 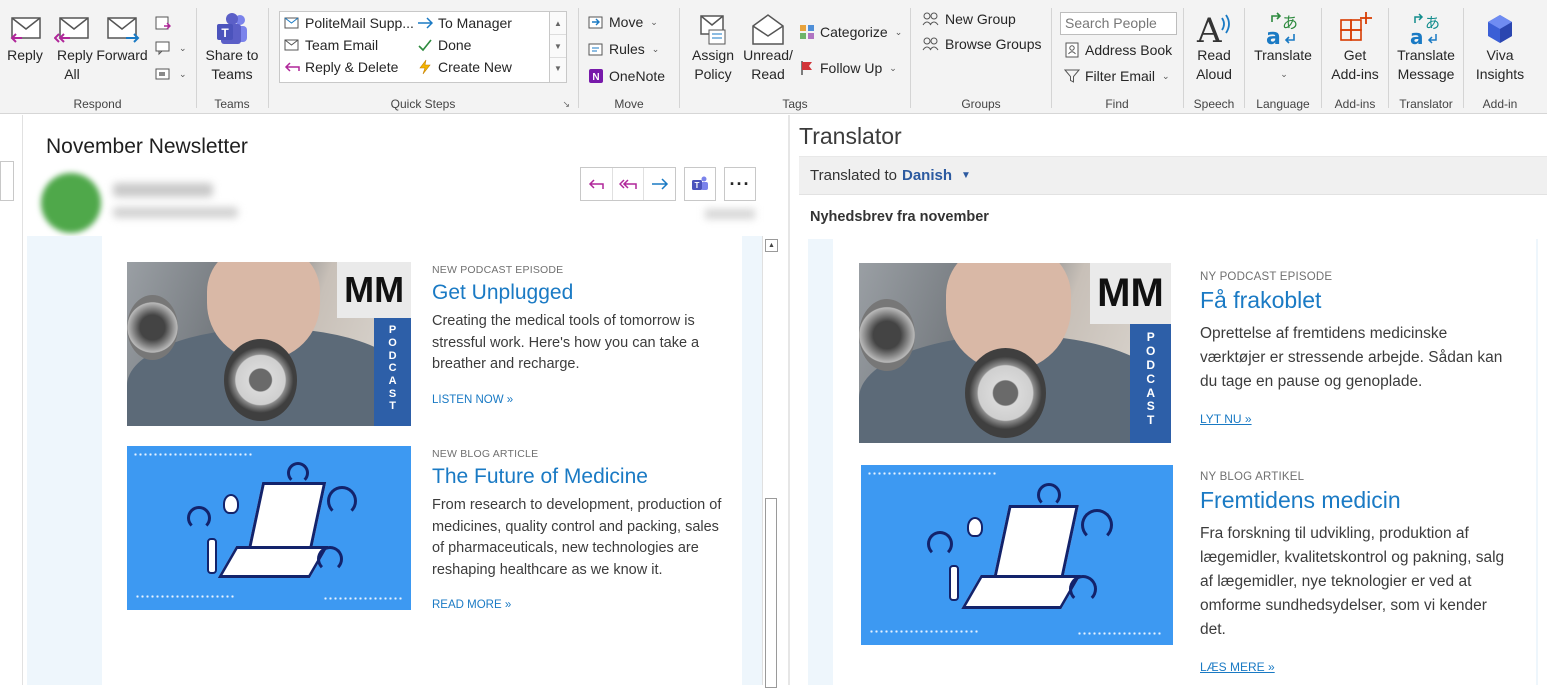 What do you see at coordinates (577, 293) in the screenshot?
I see `article-title: Get Unplugged` at bounding box center [577, 293].